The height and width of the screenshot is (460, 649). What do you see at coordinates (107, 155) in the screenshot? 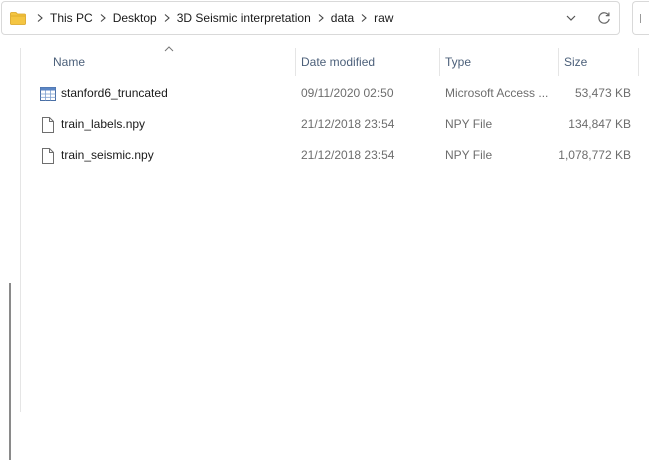
I see `file-name: train_seismic.npy` at bounding box center [107, 155].